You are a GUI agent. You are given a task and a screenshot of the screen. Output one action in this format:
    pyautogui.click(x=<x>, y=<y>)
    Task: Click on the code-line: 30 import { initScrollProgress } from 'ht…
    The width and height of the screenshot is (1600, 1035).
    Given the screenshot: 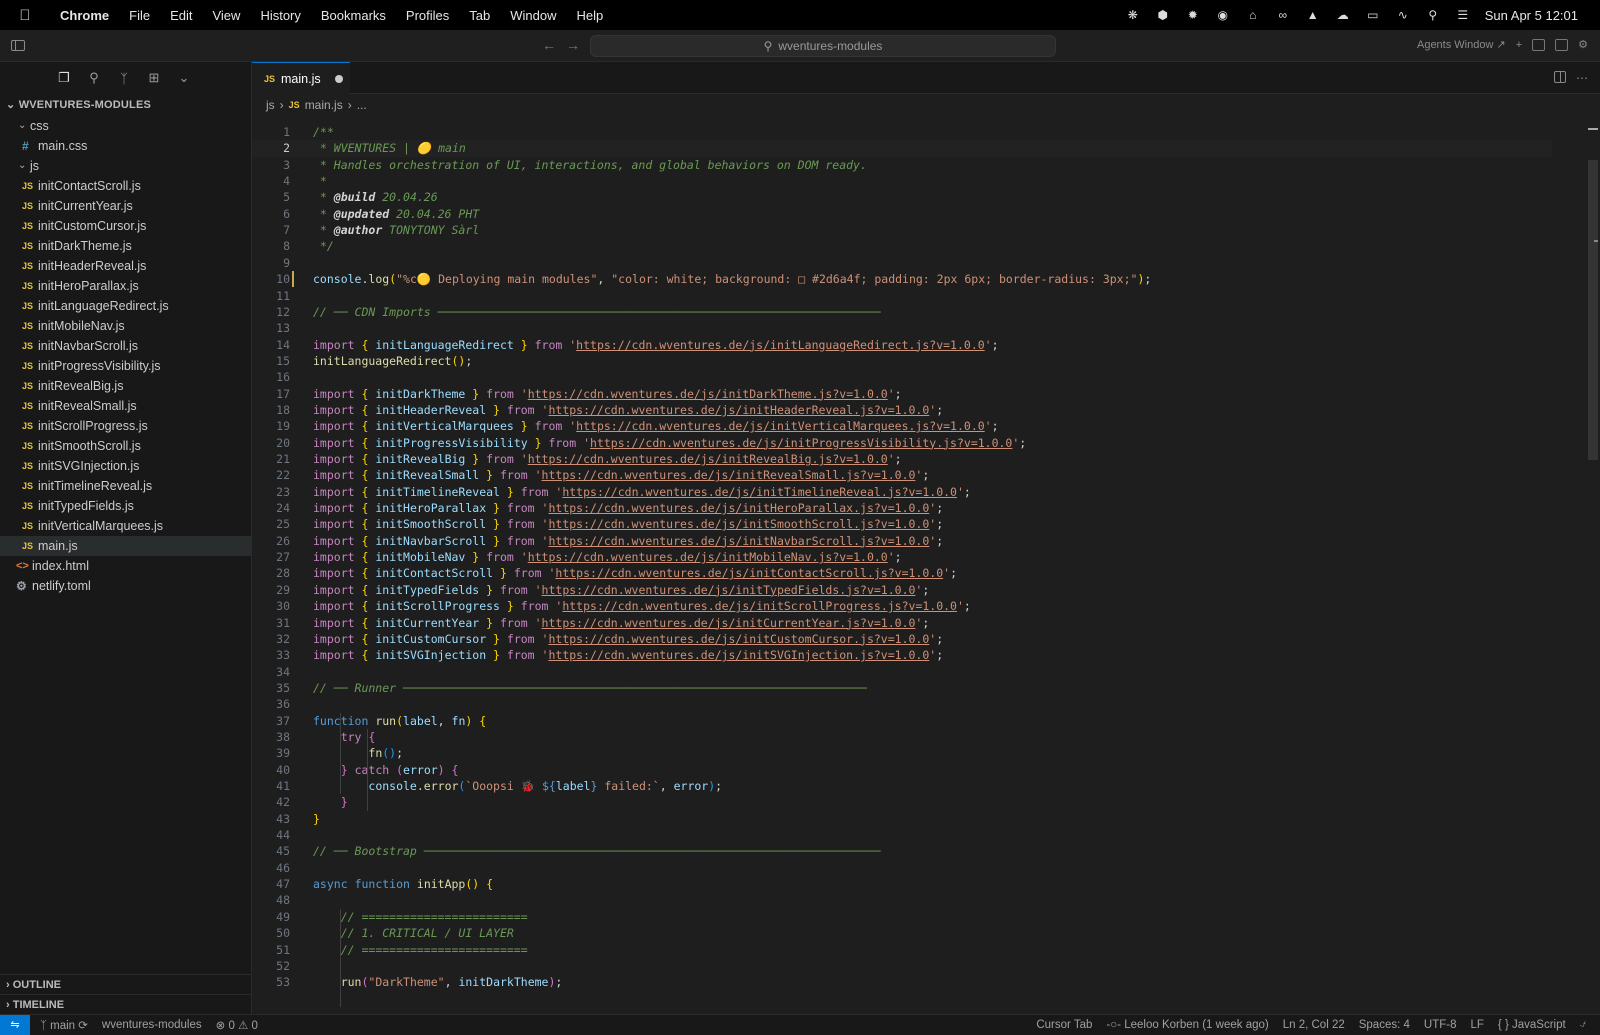 What is the action you would take?
    pyautogui.click(x=902, y=606)
    